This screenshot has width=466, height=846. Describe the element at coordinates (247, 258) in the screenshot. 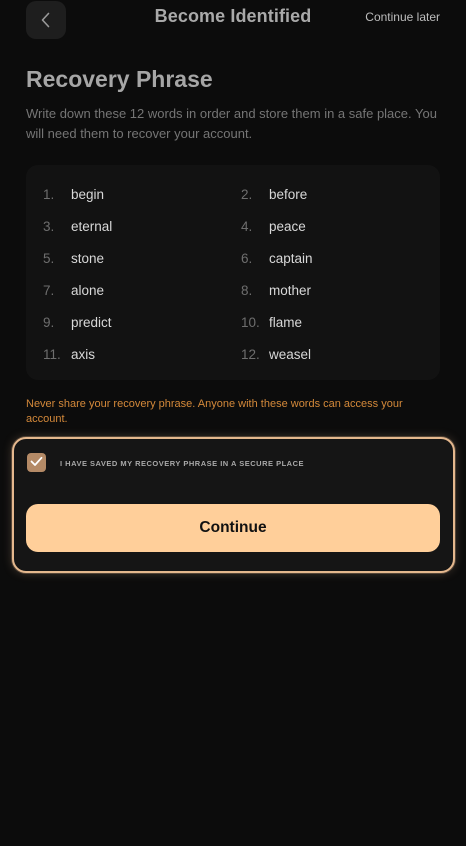

I see `phrase-word-number: 6.` at that location.